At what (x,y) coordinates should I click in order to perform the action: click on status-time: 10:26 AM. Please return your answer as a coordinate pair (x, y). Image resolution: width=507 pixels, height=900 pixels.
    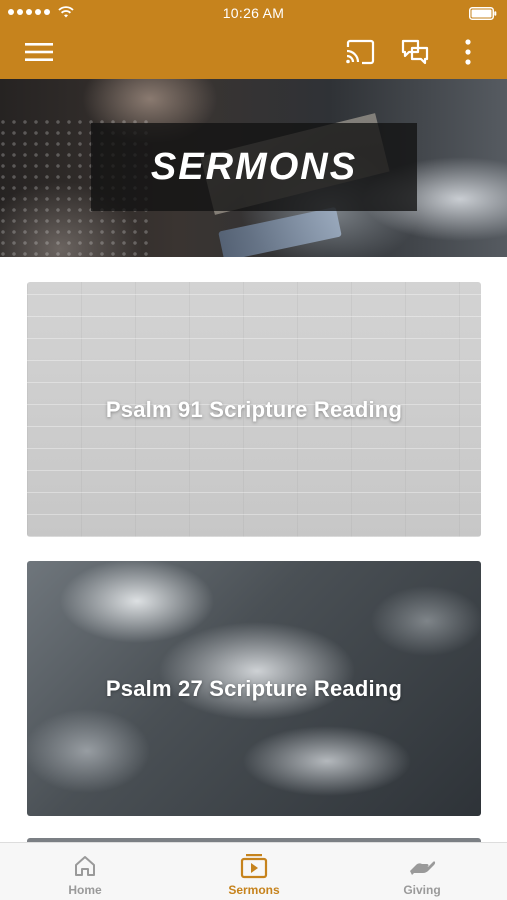
    Looking at the image, I should click on (253, 13).